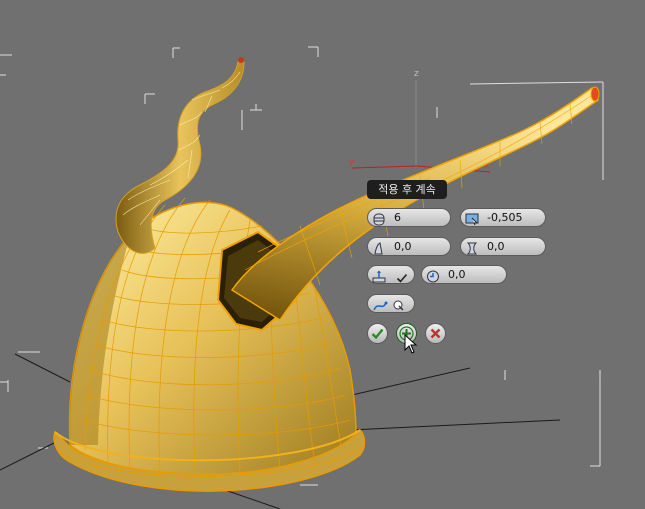  Describe the element at coordinates (403, 246) in the screenshot. I see `bias-value: 0,0` at that location.